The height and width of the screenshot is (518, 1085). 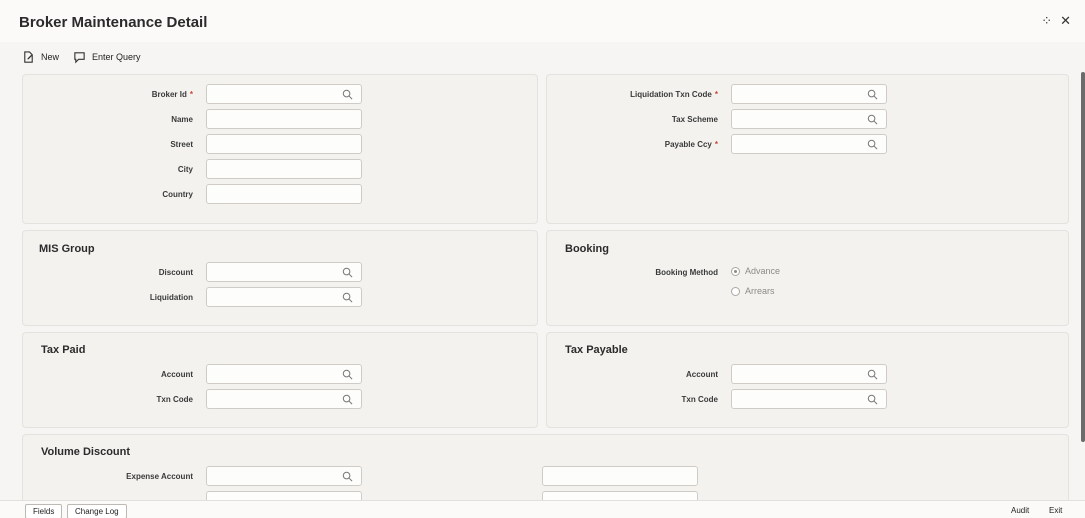 What do you see at coordinates (284, 297) in the screenshot?
I see `mis-liquidation-field` at bounding box center [284, 297].